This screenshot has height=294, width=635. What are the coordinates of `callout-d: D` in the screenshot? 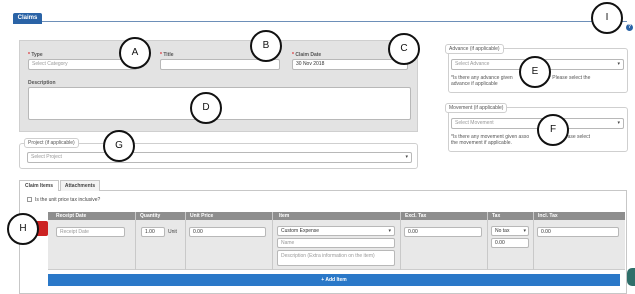 It's located at (206, 108).